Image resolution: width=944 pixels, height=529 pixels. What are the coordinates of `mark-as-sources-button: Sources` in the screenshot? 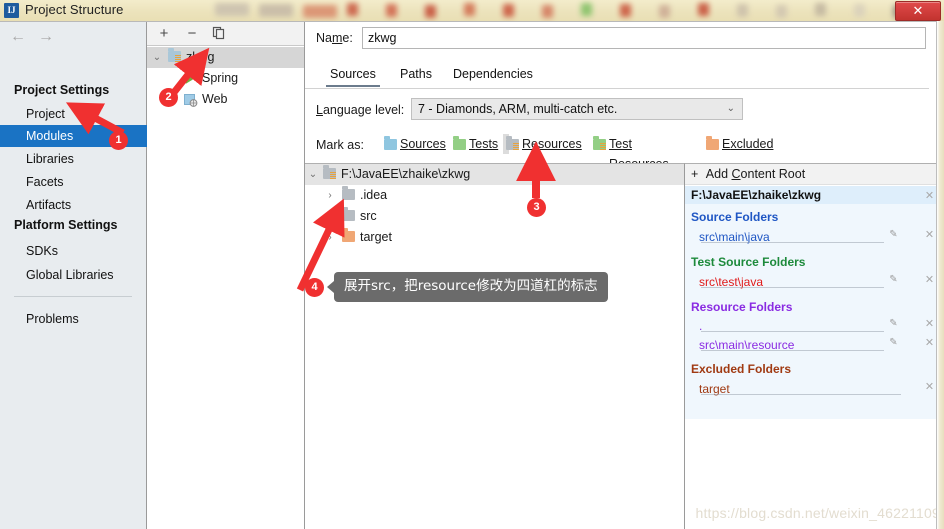 It's located at (413, 144).